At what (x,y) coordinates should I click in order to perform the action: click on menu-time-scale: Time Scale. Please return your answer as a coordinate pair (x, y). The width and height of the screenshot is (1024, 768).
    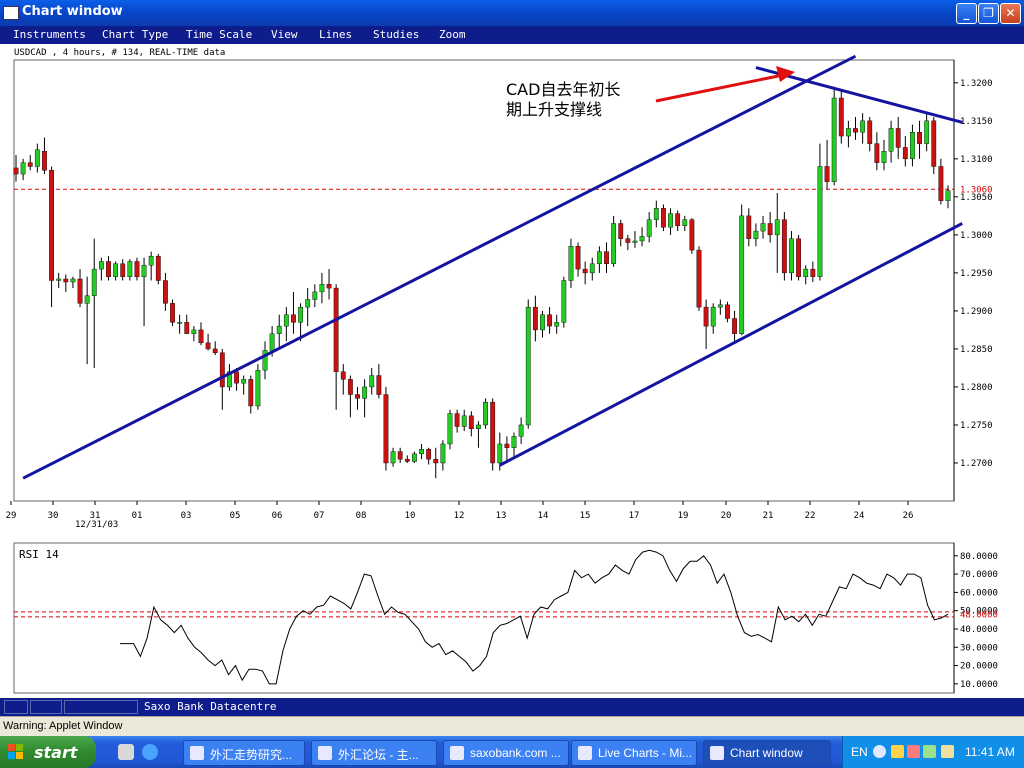
    Looking at the image, I should click on (219, 34).